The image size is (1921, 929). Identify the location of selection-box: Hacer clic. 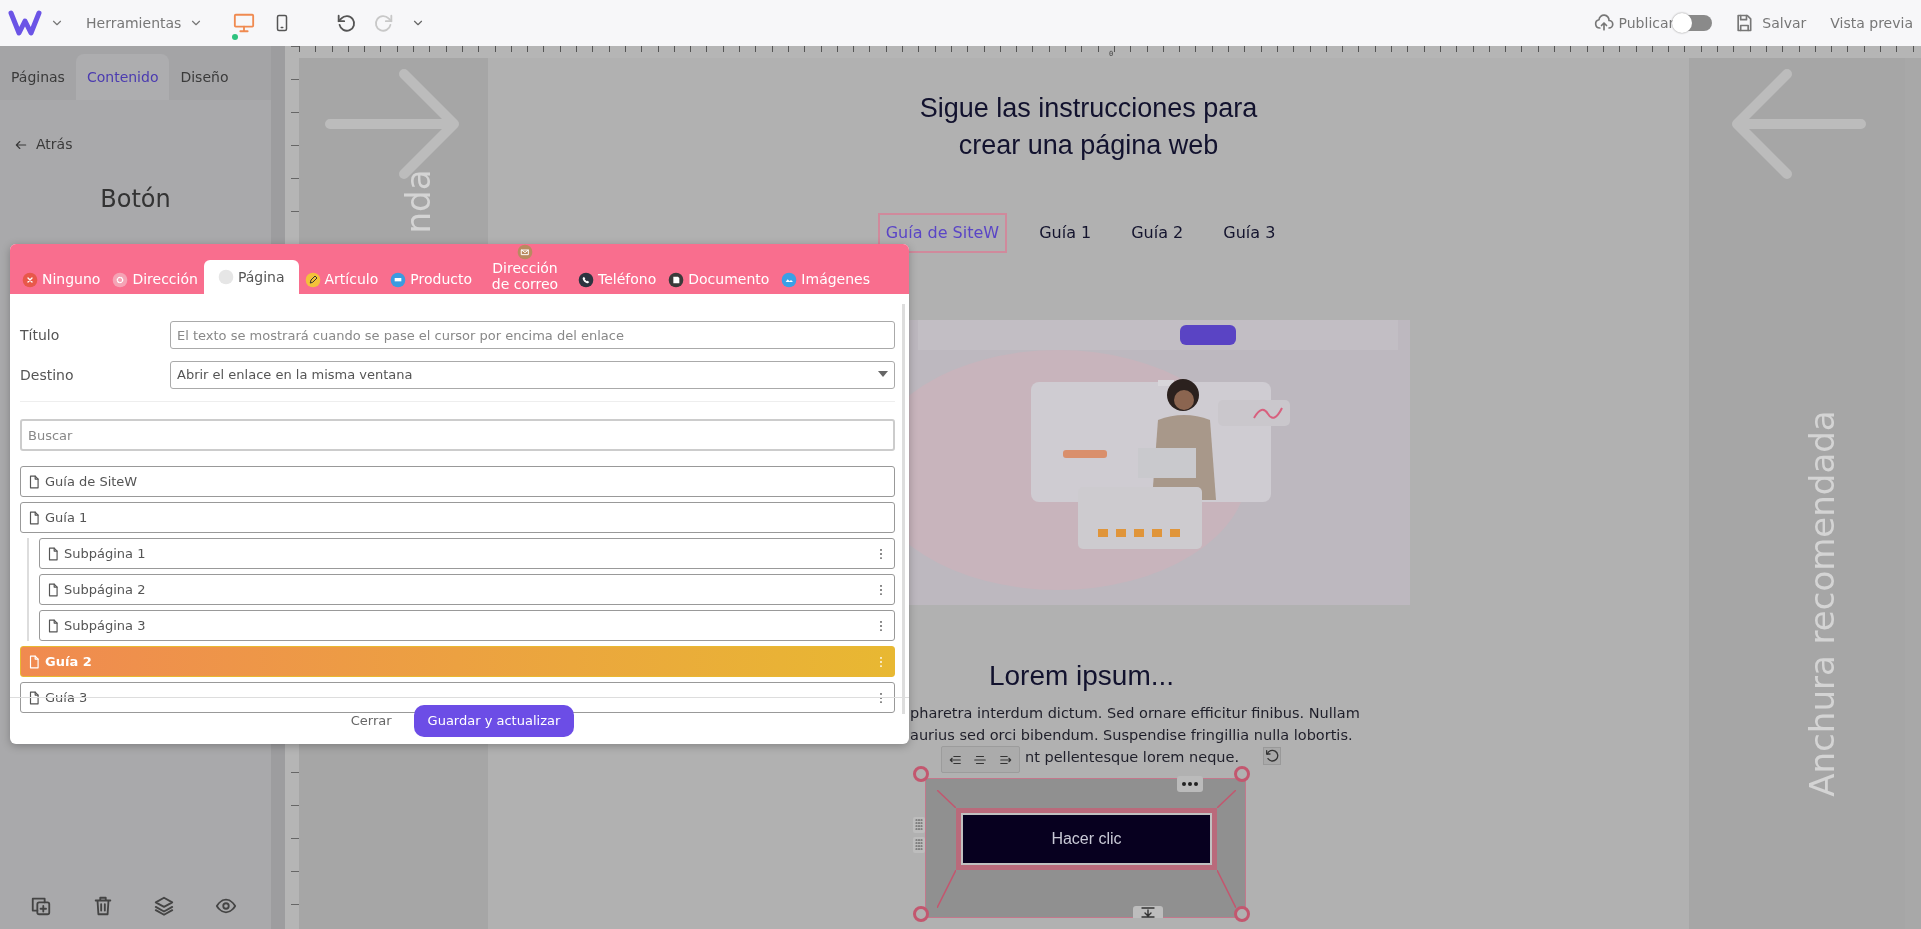
(1085, 848).